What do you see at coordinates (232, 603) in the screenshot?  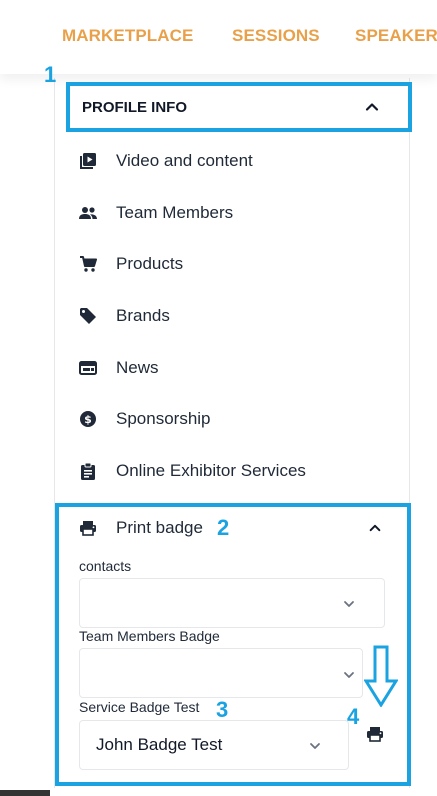 I see `contacts-select` at bounding box center [232, 603].